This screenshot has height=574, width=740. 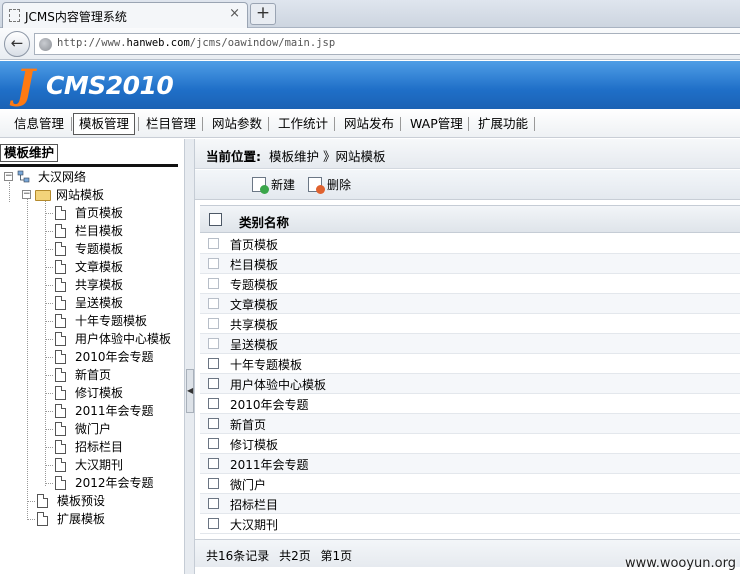 I want to click on table-row: 文章模板, so click(x=470, y=304).